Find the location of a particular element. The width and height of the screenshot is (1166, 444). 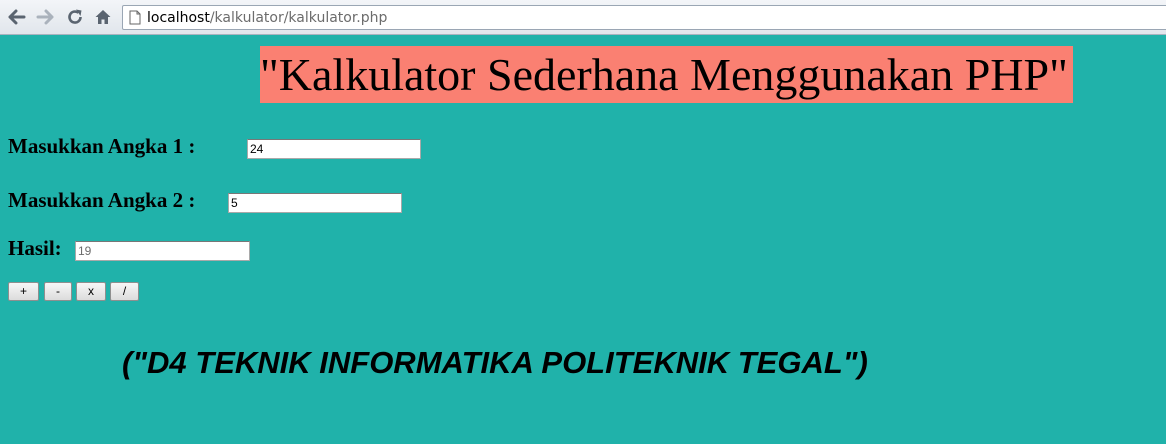

home-icon is located at coordinates (103, 17).